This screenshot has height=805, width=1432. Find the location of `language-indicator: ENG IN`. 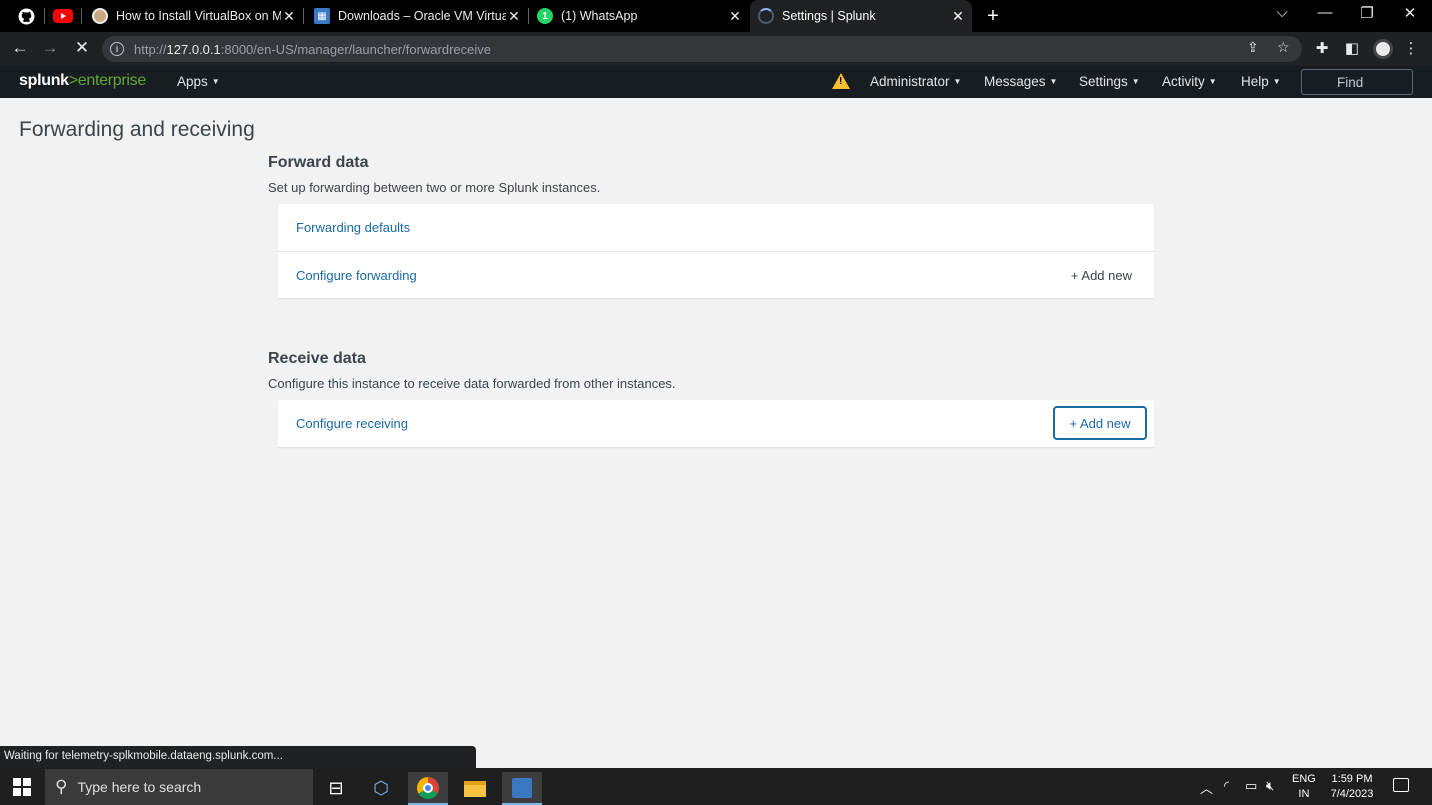

language-indicator: ENG IN is located at coordinates (1304, 787).